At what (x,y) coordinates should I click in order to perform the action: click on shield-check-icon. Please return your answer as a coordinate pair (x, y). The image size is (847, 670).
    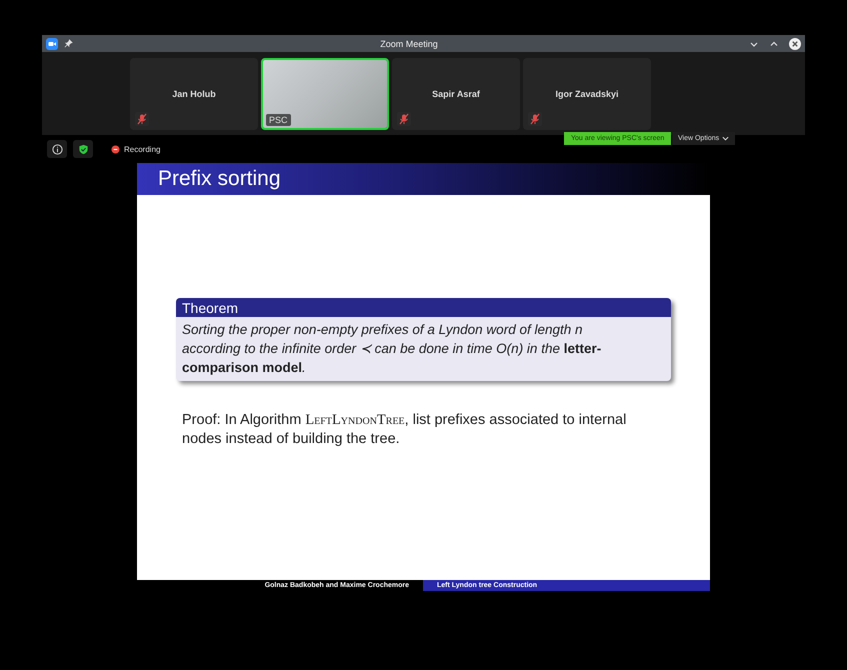
    Looking at the image, I should click on (83, 149).